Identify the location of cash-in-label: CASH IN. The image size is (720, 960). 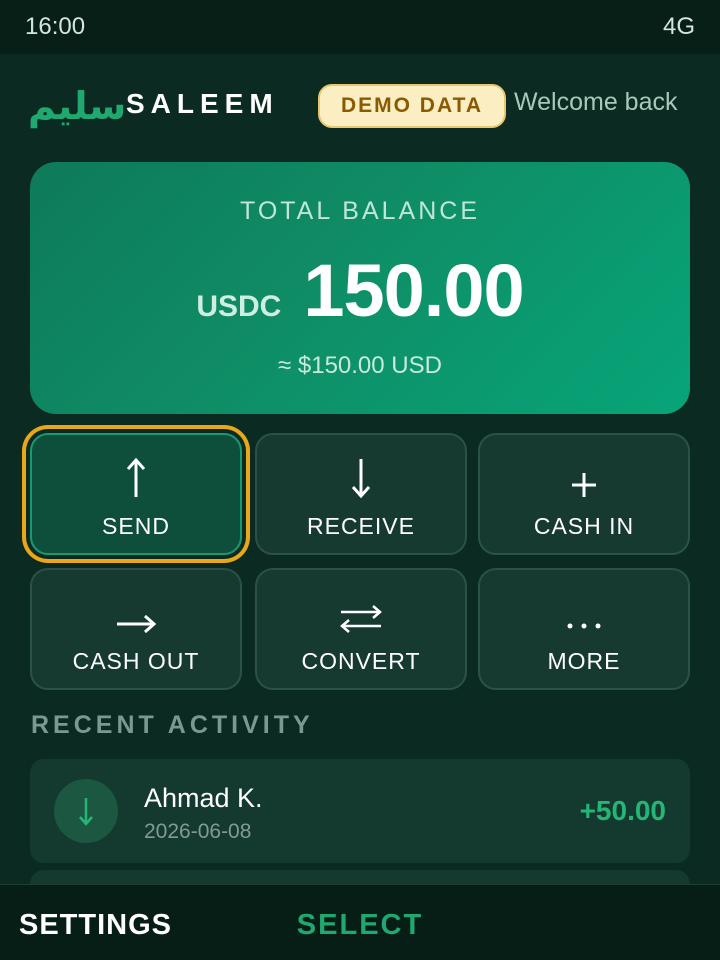
(584, 526).